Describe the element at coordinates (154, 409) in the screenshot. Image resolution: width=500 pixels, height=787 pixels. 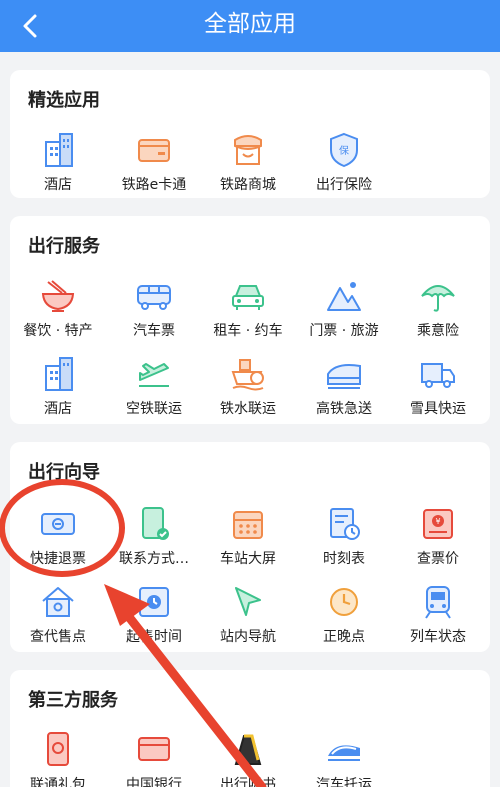
I see `app-label: 空铁联运` at that location.